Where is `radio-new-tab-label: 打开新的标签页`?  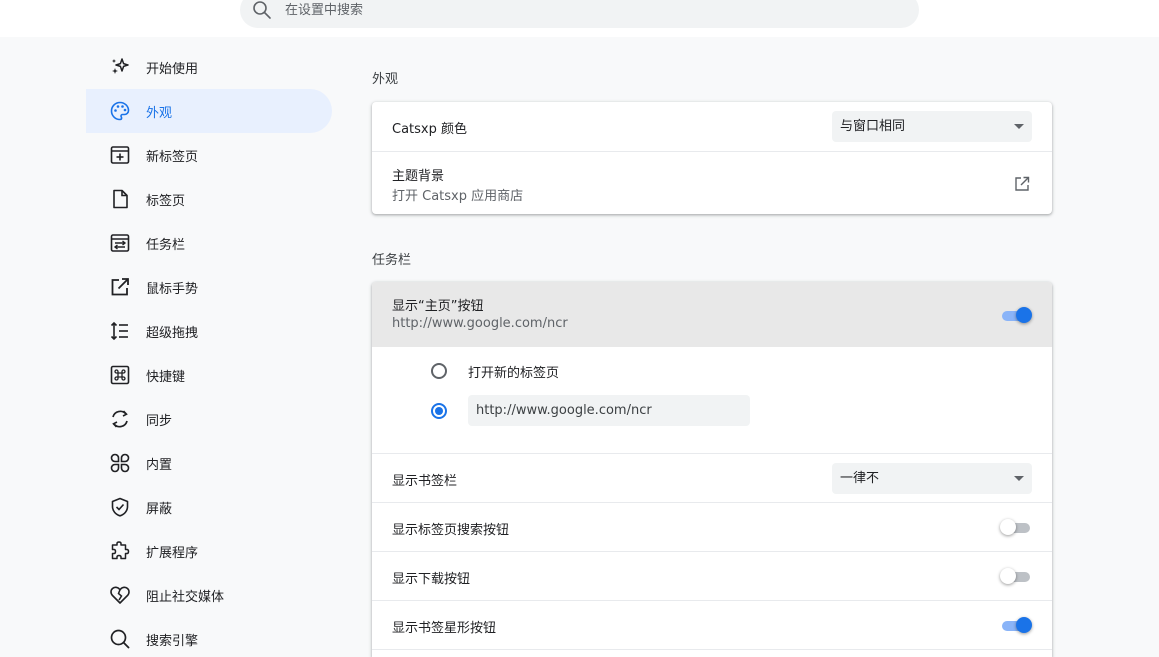
radio-new-tab-label: 打开新的标签页 is located at coordinates (514, 373).